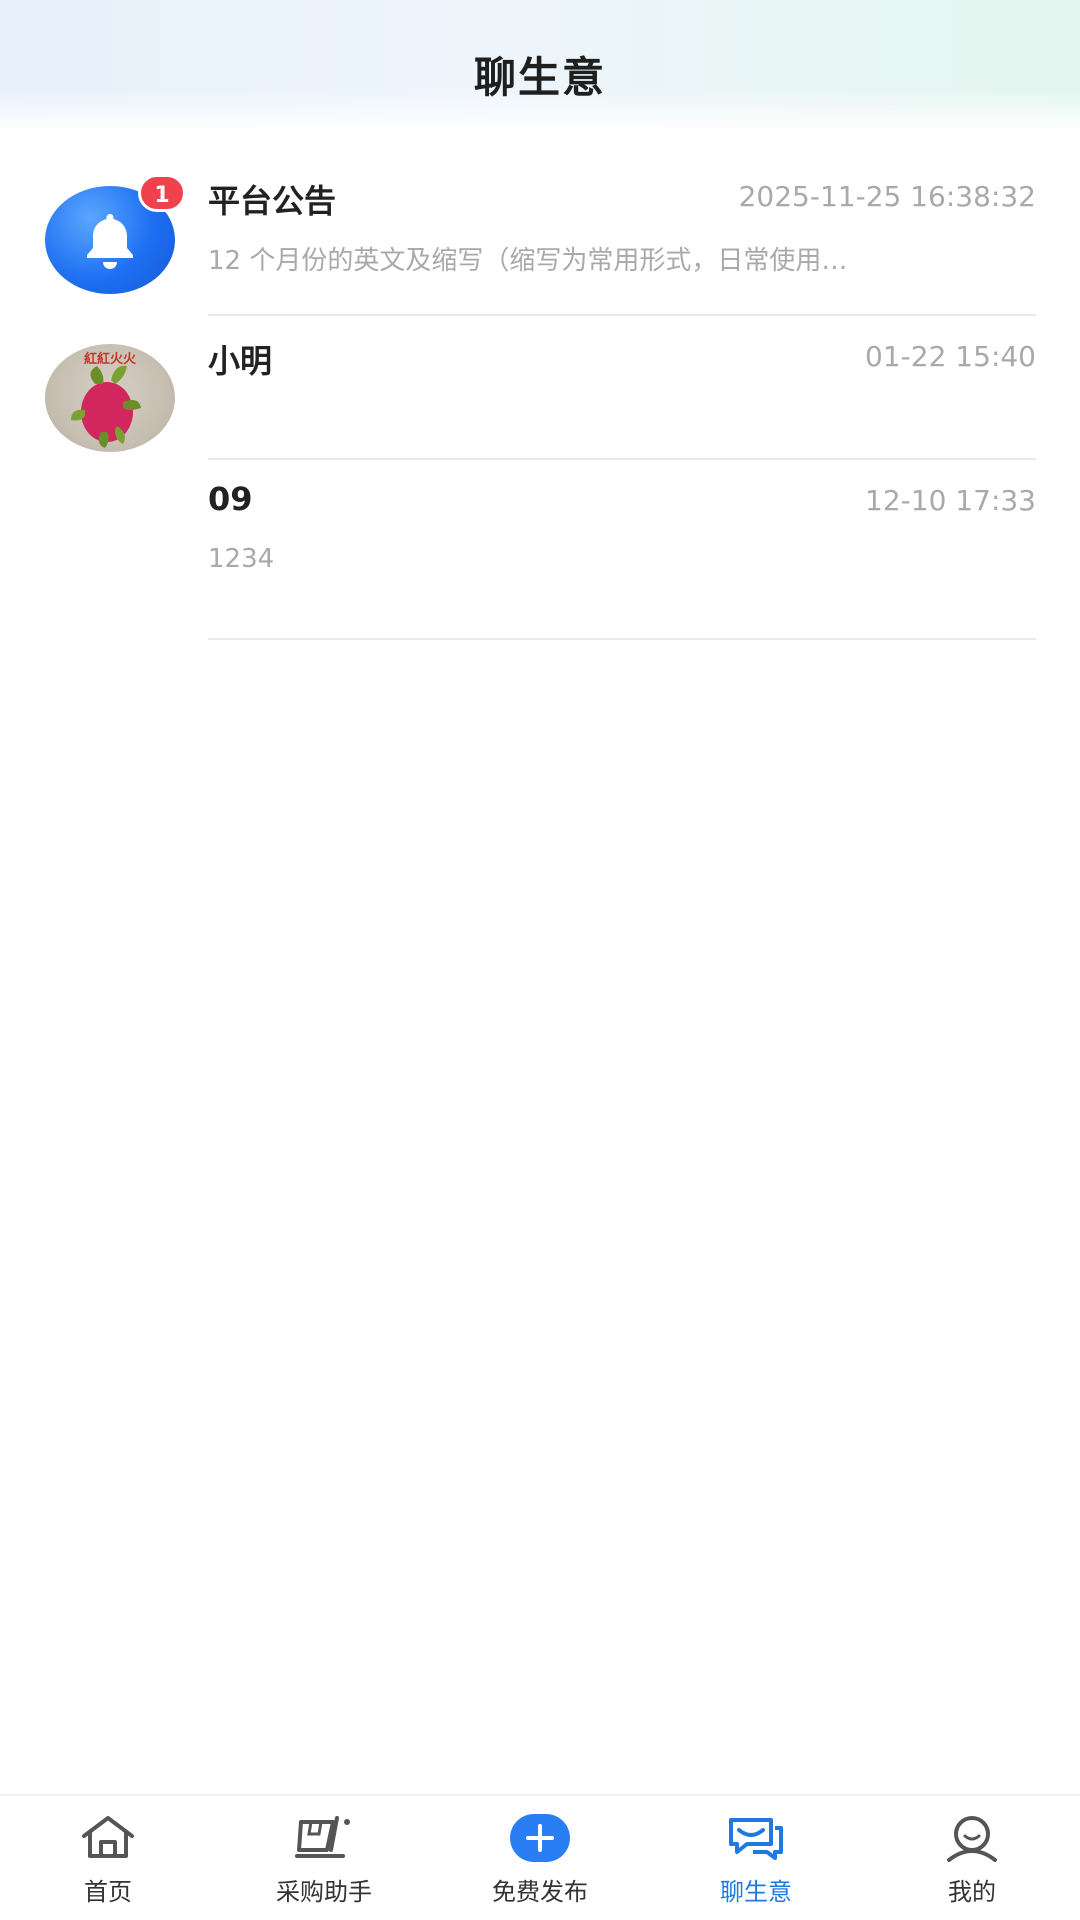 Image resolution: width=1080 pixels, height=1920 pixels. Describe the element at coordinates (110, 241) in the screenshot. I see `bell-icon` at that location.